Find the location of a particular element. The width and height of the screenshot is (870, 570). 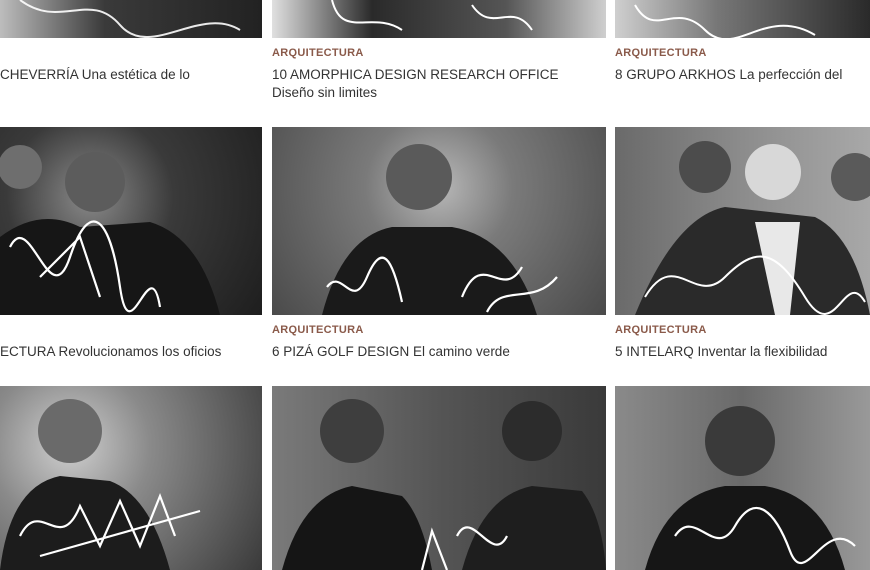

article-title: CHEVERRÍA Una estética de lo is located at coordinates (95, 75).